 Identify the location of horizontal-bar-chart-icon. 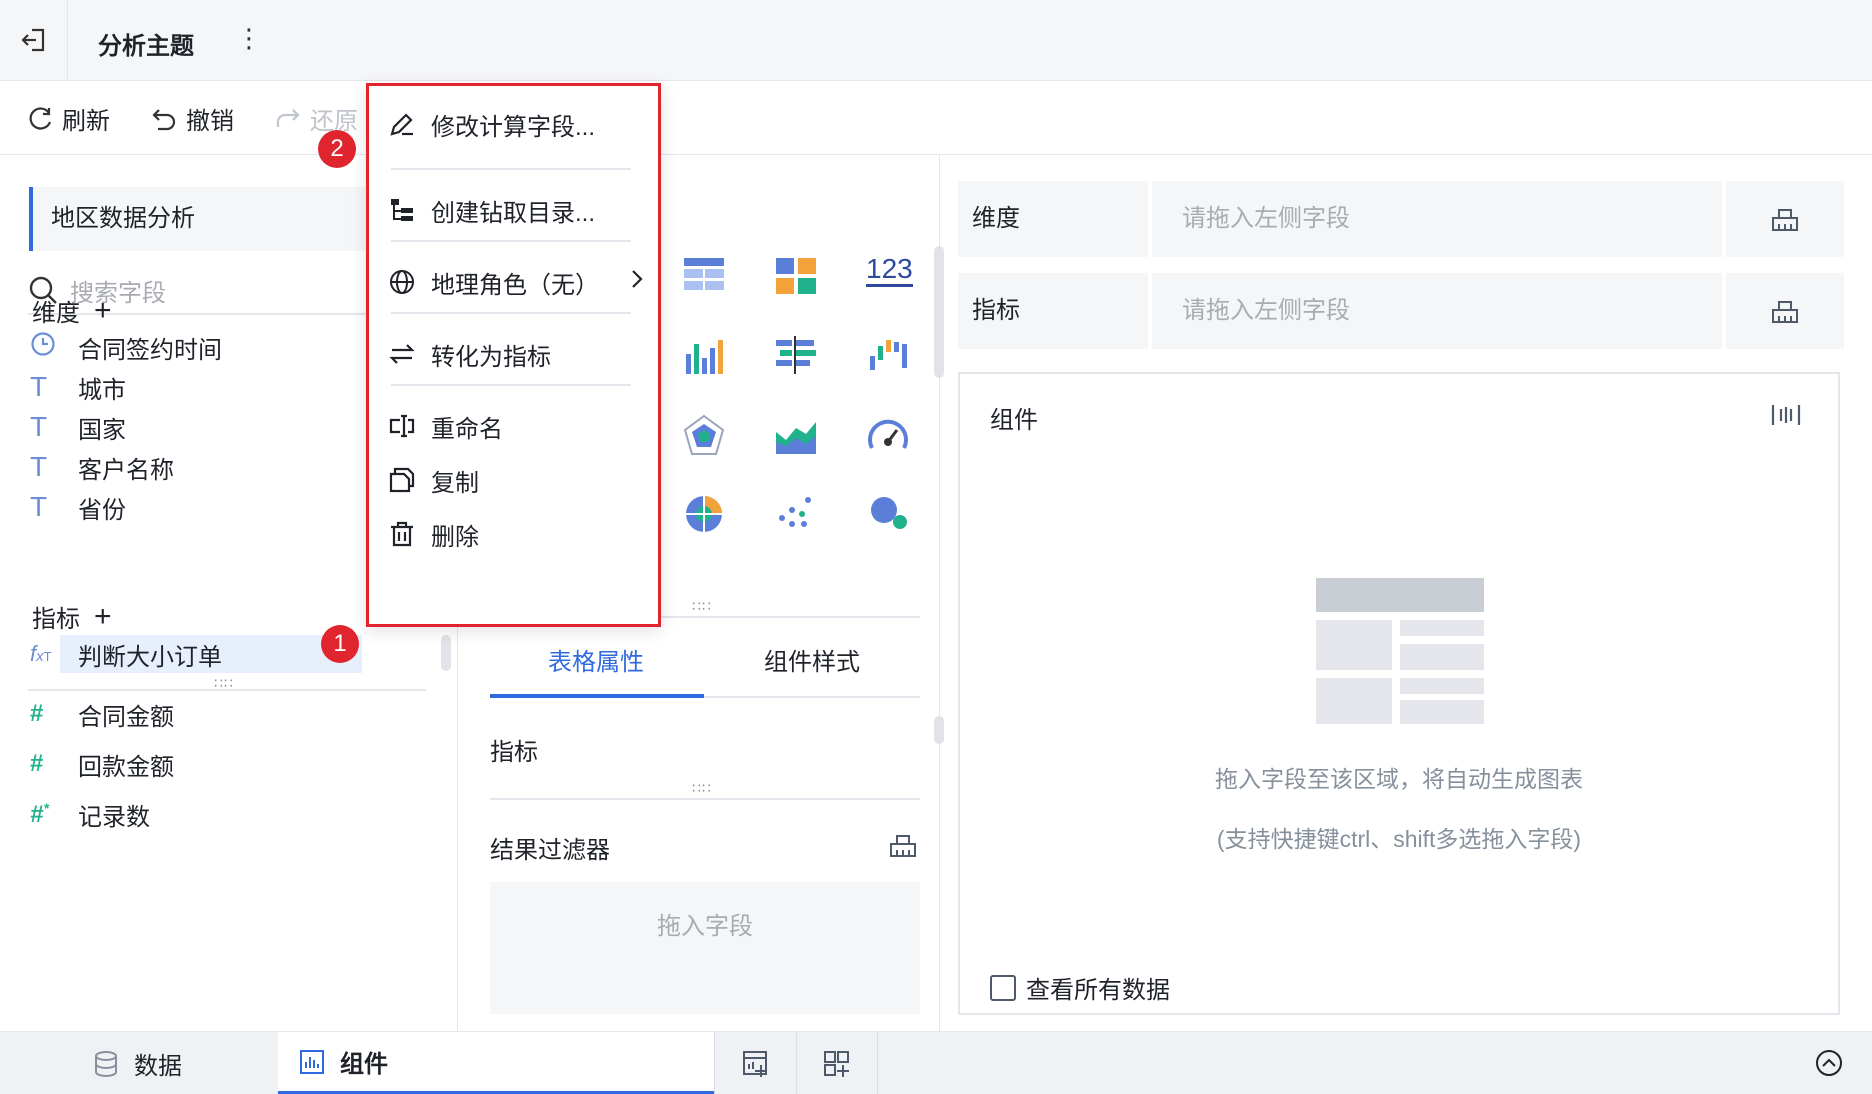
(796, 356).